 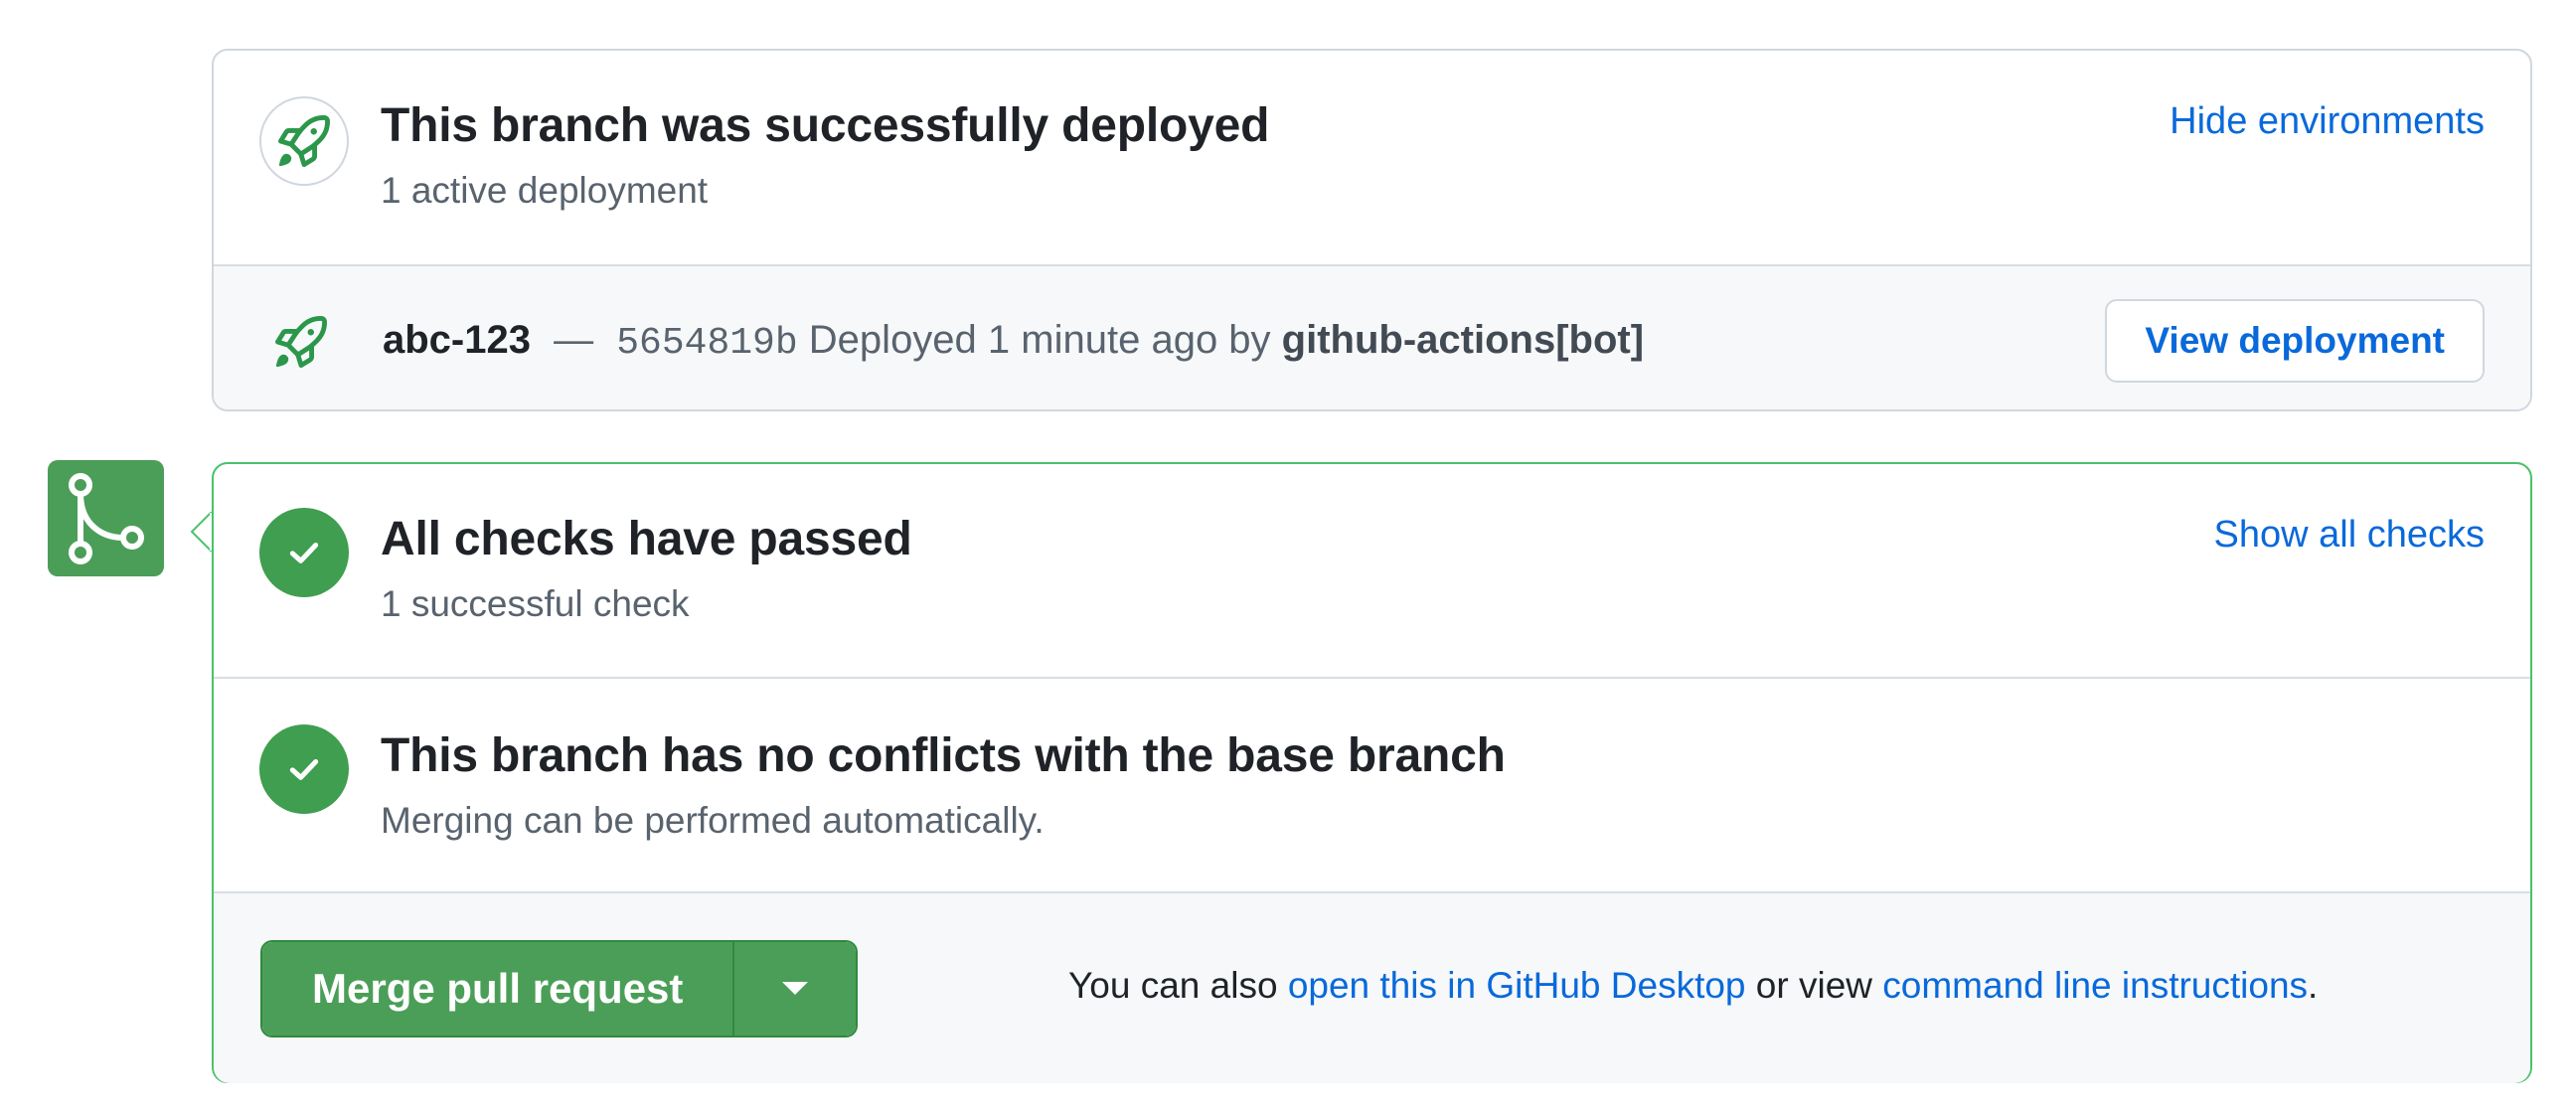 I want to click on git-merge-icon, so click(x=106, y=518).